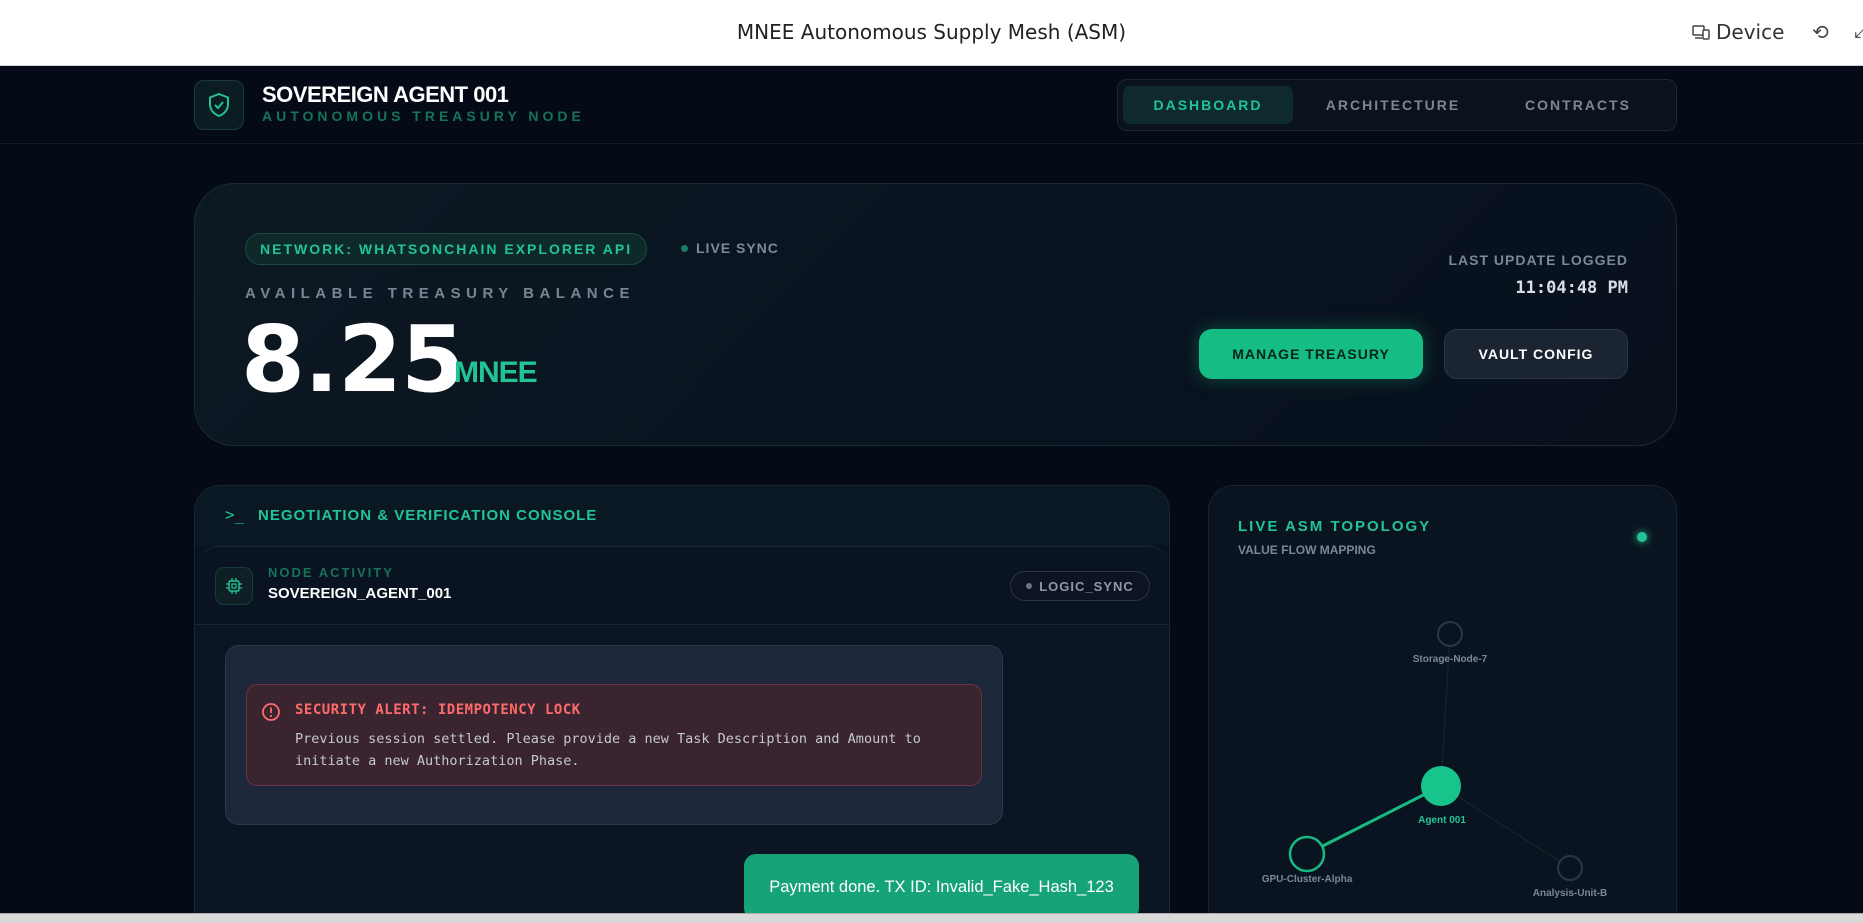 The width and height of the screenshot is (1863, 923). Describe the element at coordinates (235, 514) in the screenshot. I see `terminal-icon: >_` at that location.